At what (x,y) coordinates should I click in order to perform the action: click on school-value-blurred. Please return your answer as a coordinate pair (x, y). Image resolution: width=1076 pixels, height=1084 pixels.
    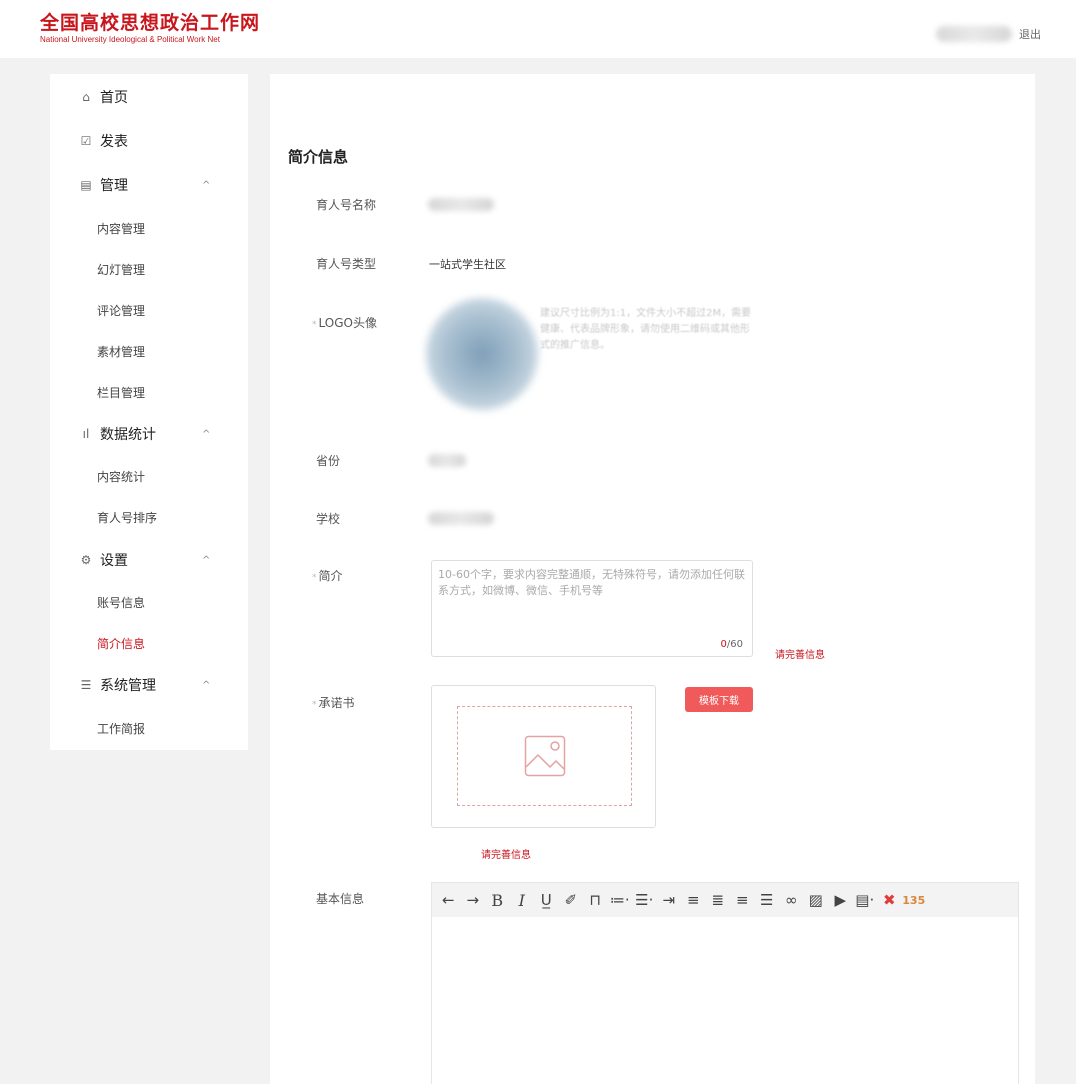
    Looking at the image, I should click on (461, 518).